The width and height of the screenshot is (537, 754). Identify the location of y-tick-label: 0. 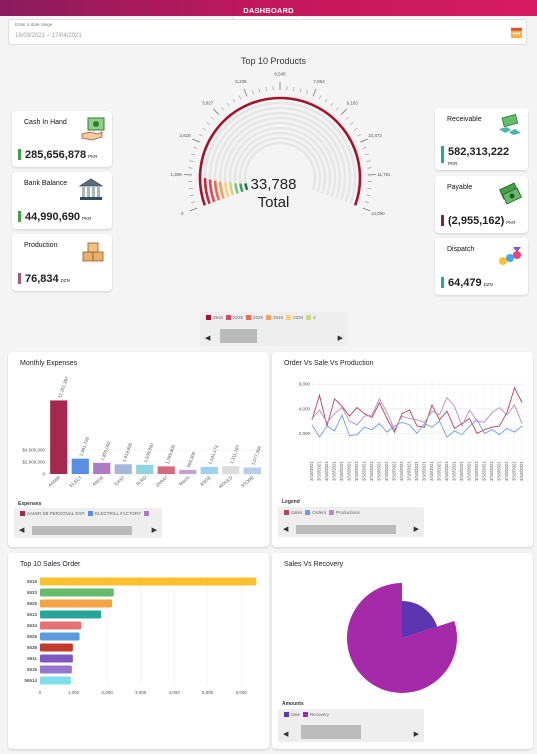
(43, 474).